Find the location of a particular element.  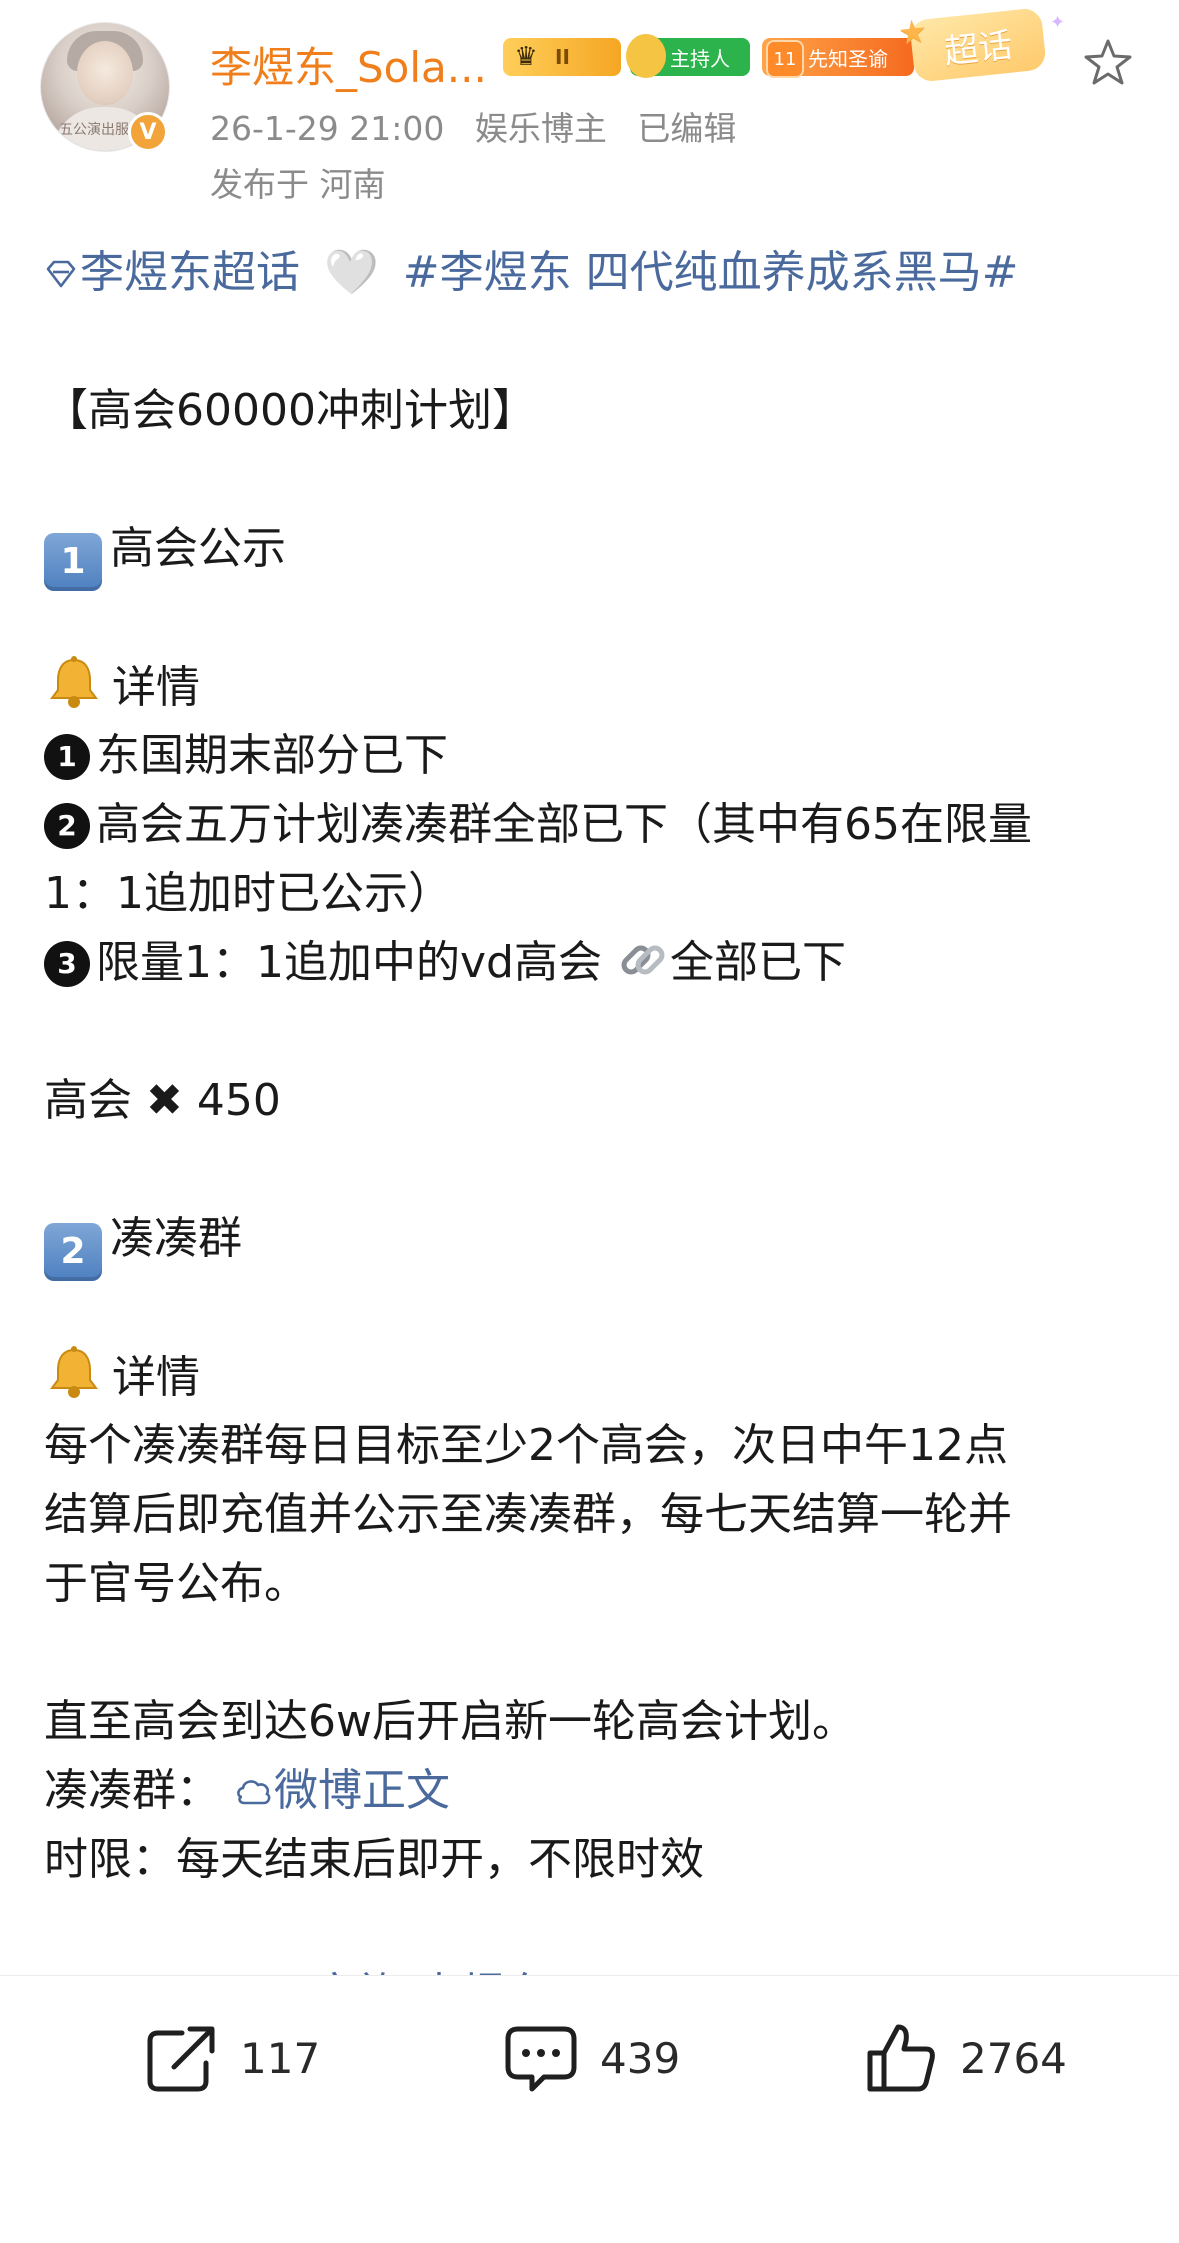

post-location: 发布于 河南 is located at coordinates (298, 184).